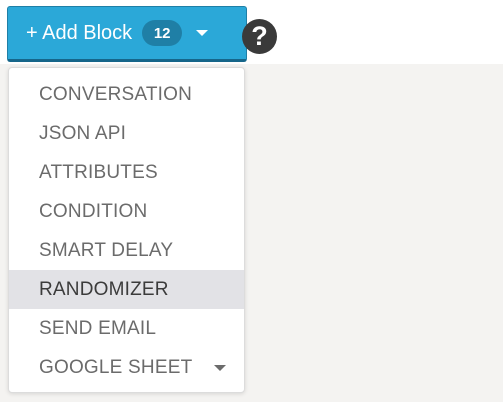 The width and height of the screenshot is (503, 402). What do you see at coordinates (106, 250) in the screenshot?
I see `menu-item-label: SMART DELAY` at bounding box center [106, 250].